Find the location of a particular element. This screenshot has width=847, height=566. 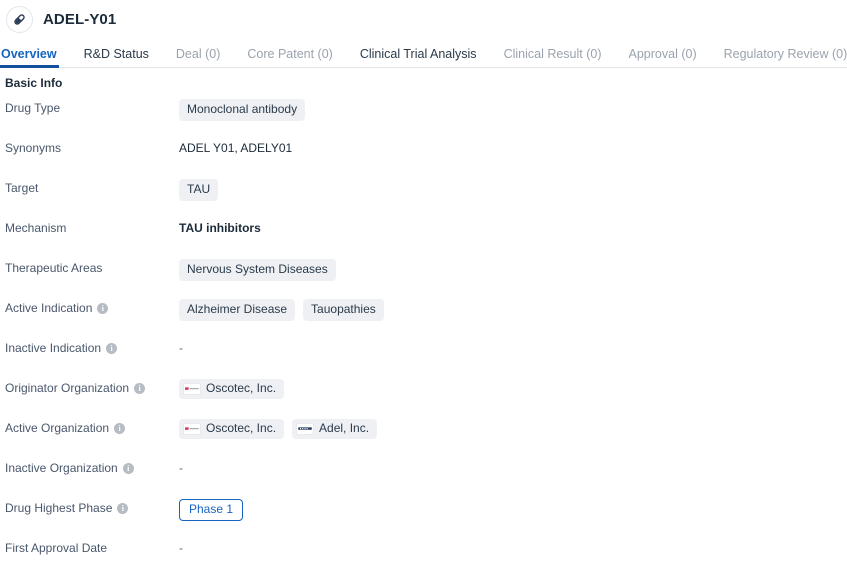

field-label-inactive-indication: Inactive Indication i is located at coordinates (89, 347).